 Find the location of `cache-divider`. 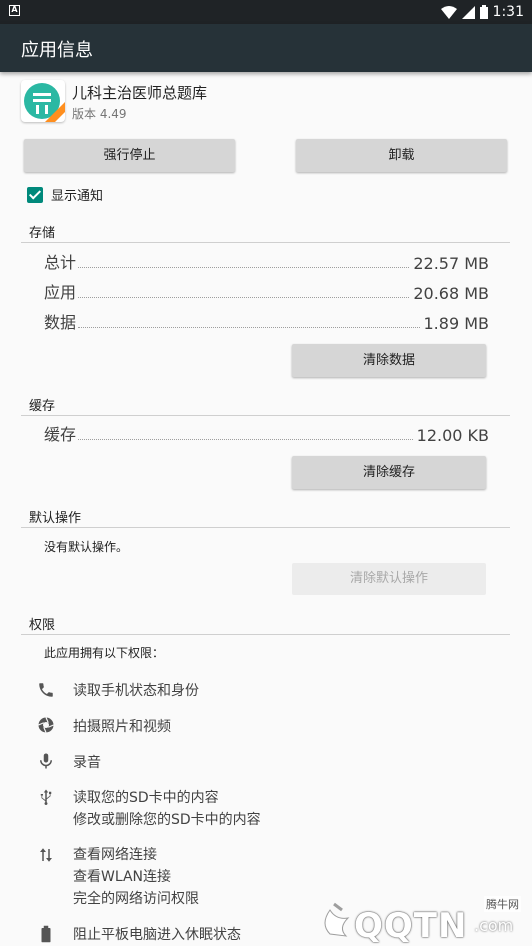

cache-divider is located at coordinates (265, 415).